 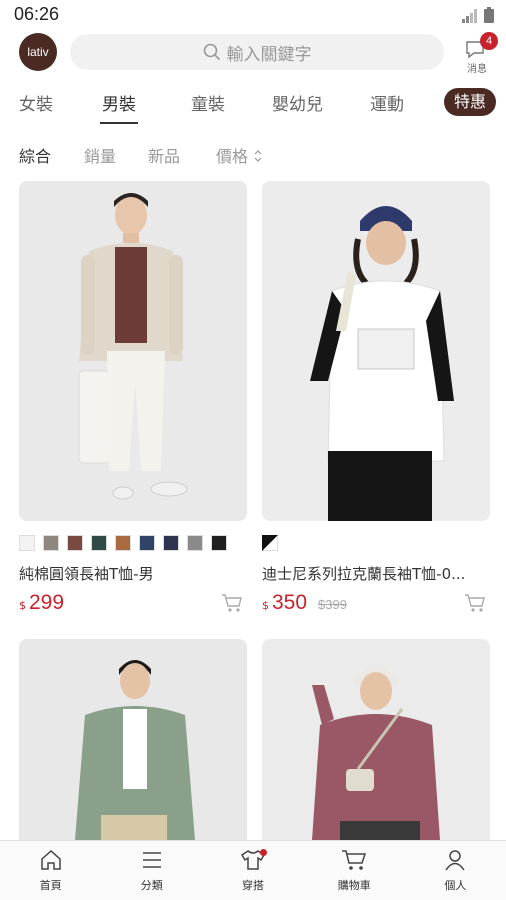 What do you see at coordinates (264, 852) in the screenshot?
I see `new-indicator-dot` at bounding box center [264, 852].